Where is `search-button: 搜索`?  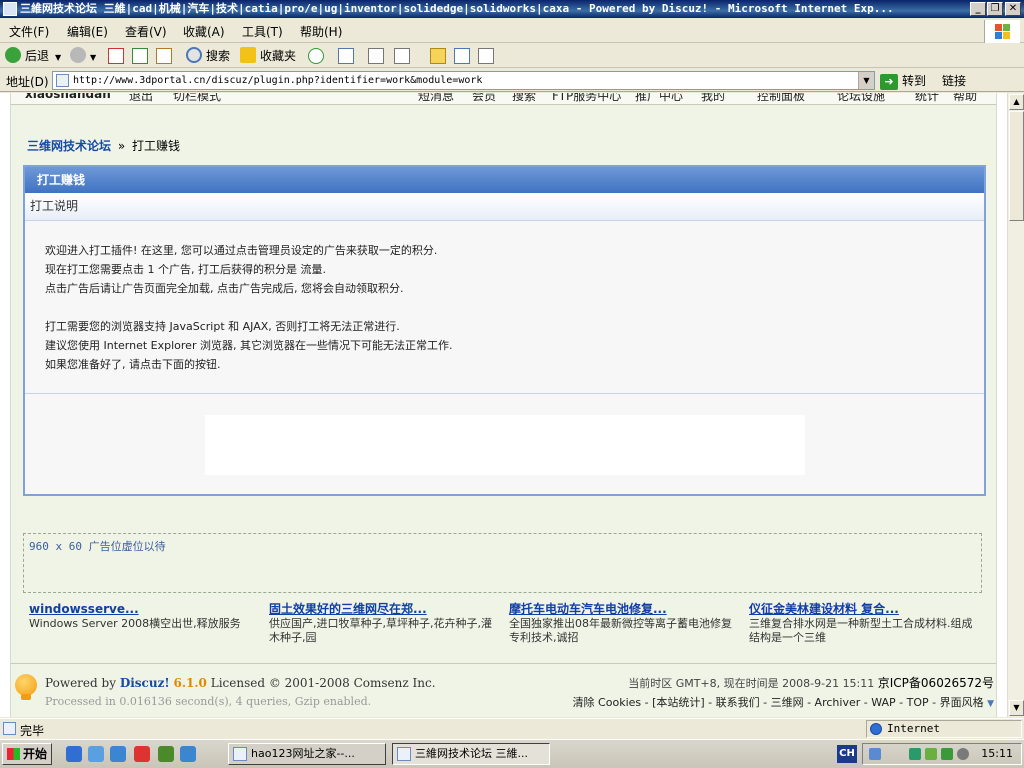
search-button: 搜索 is located at coordinates (208, 56).